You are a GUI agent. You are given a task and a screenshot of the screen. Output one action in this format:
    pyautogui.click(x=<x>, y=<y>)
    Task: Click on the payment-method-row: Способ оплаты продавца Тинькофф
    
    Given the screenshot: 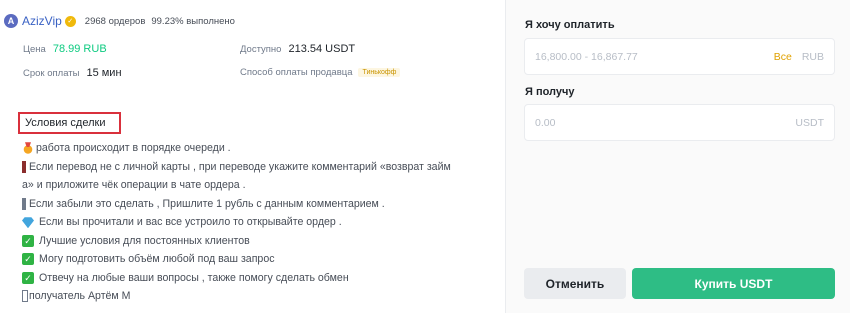 What is the action you would take?
    pyautogui.click(x=320, y=72)
    